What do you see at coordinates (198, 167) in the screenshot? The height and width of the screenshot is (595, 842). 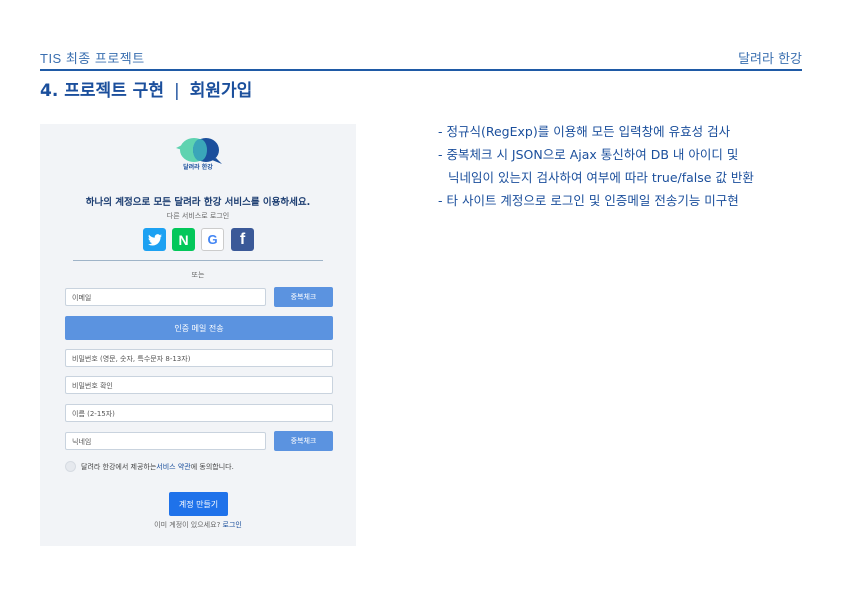 I see `logo-text: 달려라 한강` at bounding box center [198, 167].